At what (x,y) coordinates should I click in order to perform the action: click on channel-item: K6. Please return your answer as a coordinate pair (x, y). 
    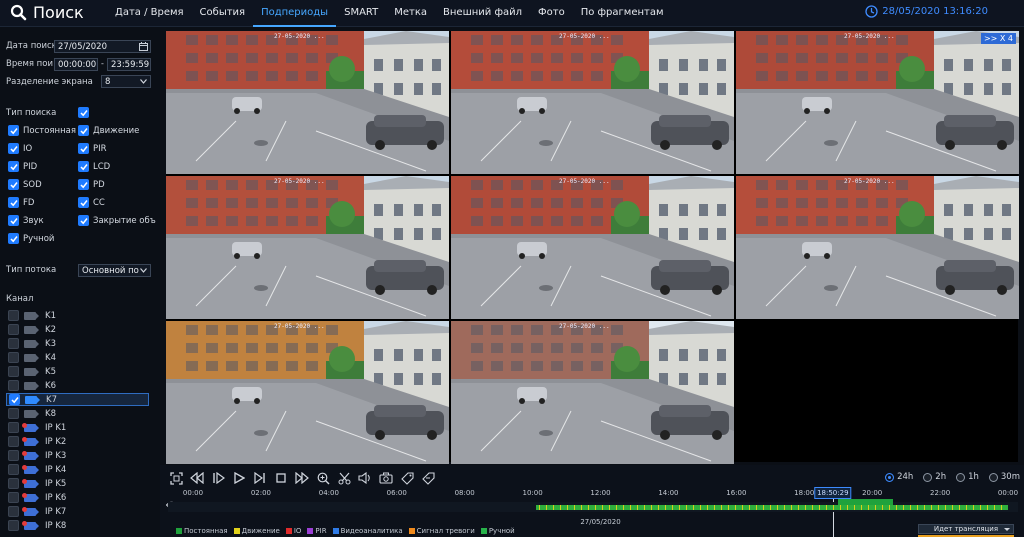
    Looking at the image, I should click on (79, 385).